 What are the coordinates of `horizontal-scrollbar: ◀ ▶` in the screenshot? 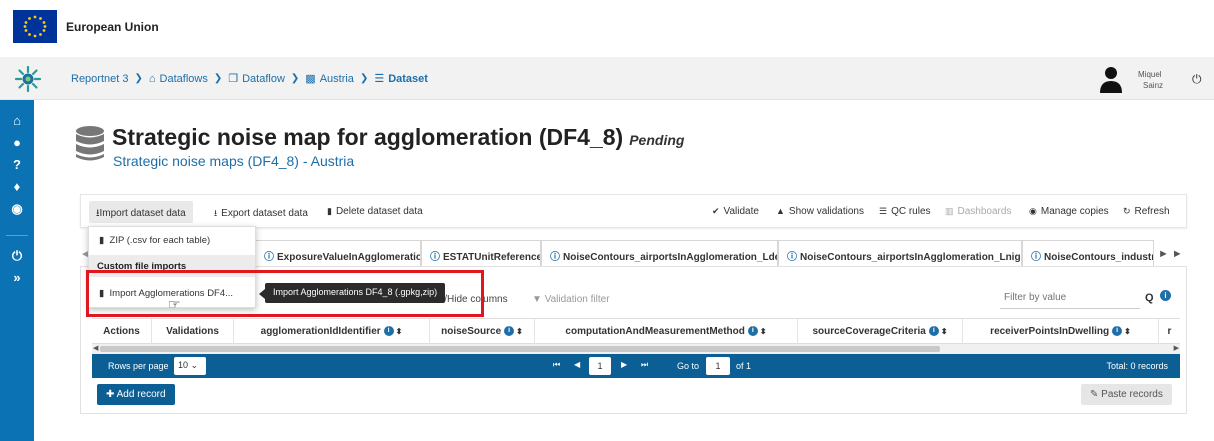 It's located at (636, 349).